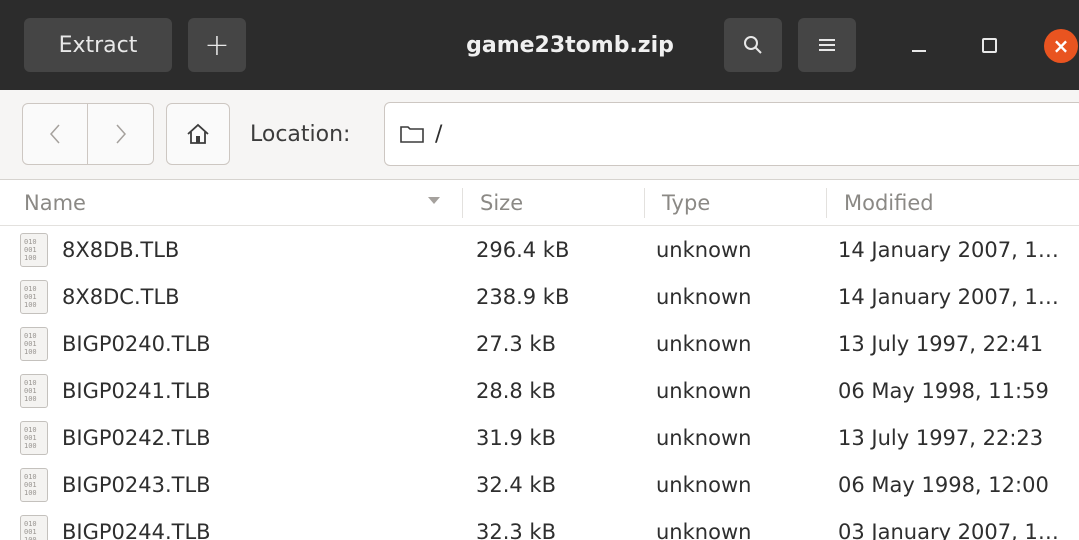  I want to click on location-label: Location:, so click(300, 134).